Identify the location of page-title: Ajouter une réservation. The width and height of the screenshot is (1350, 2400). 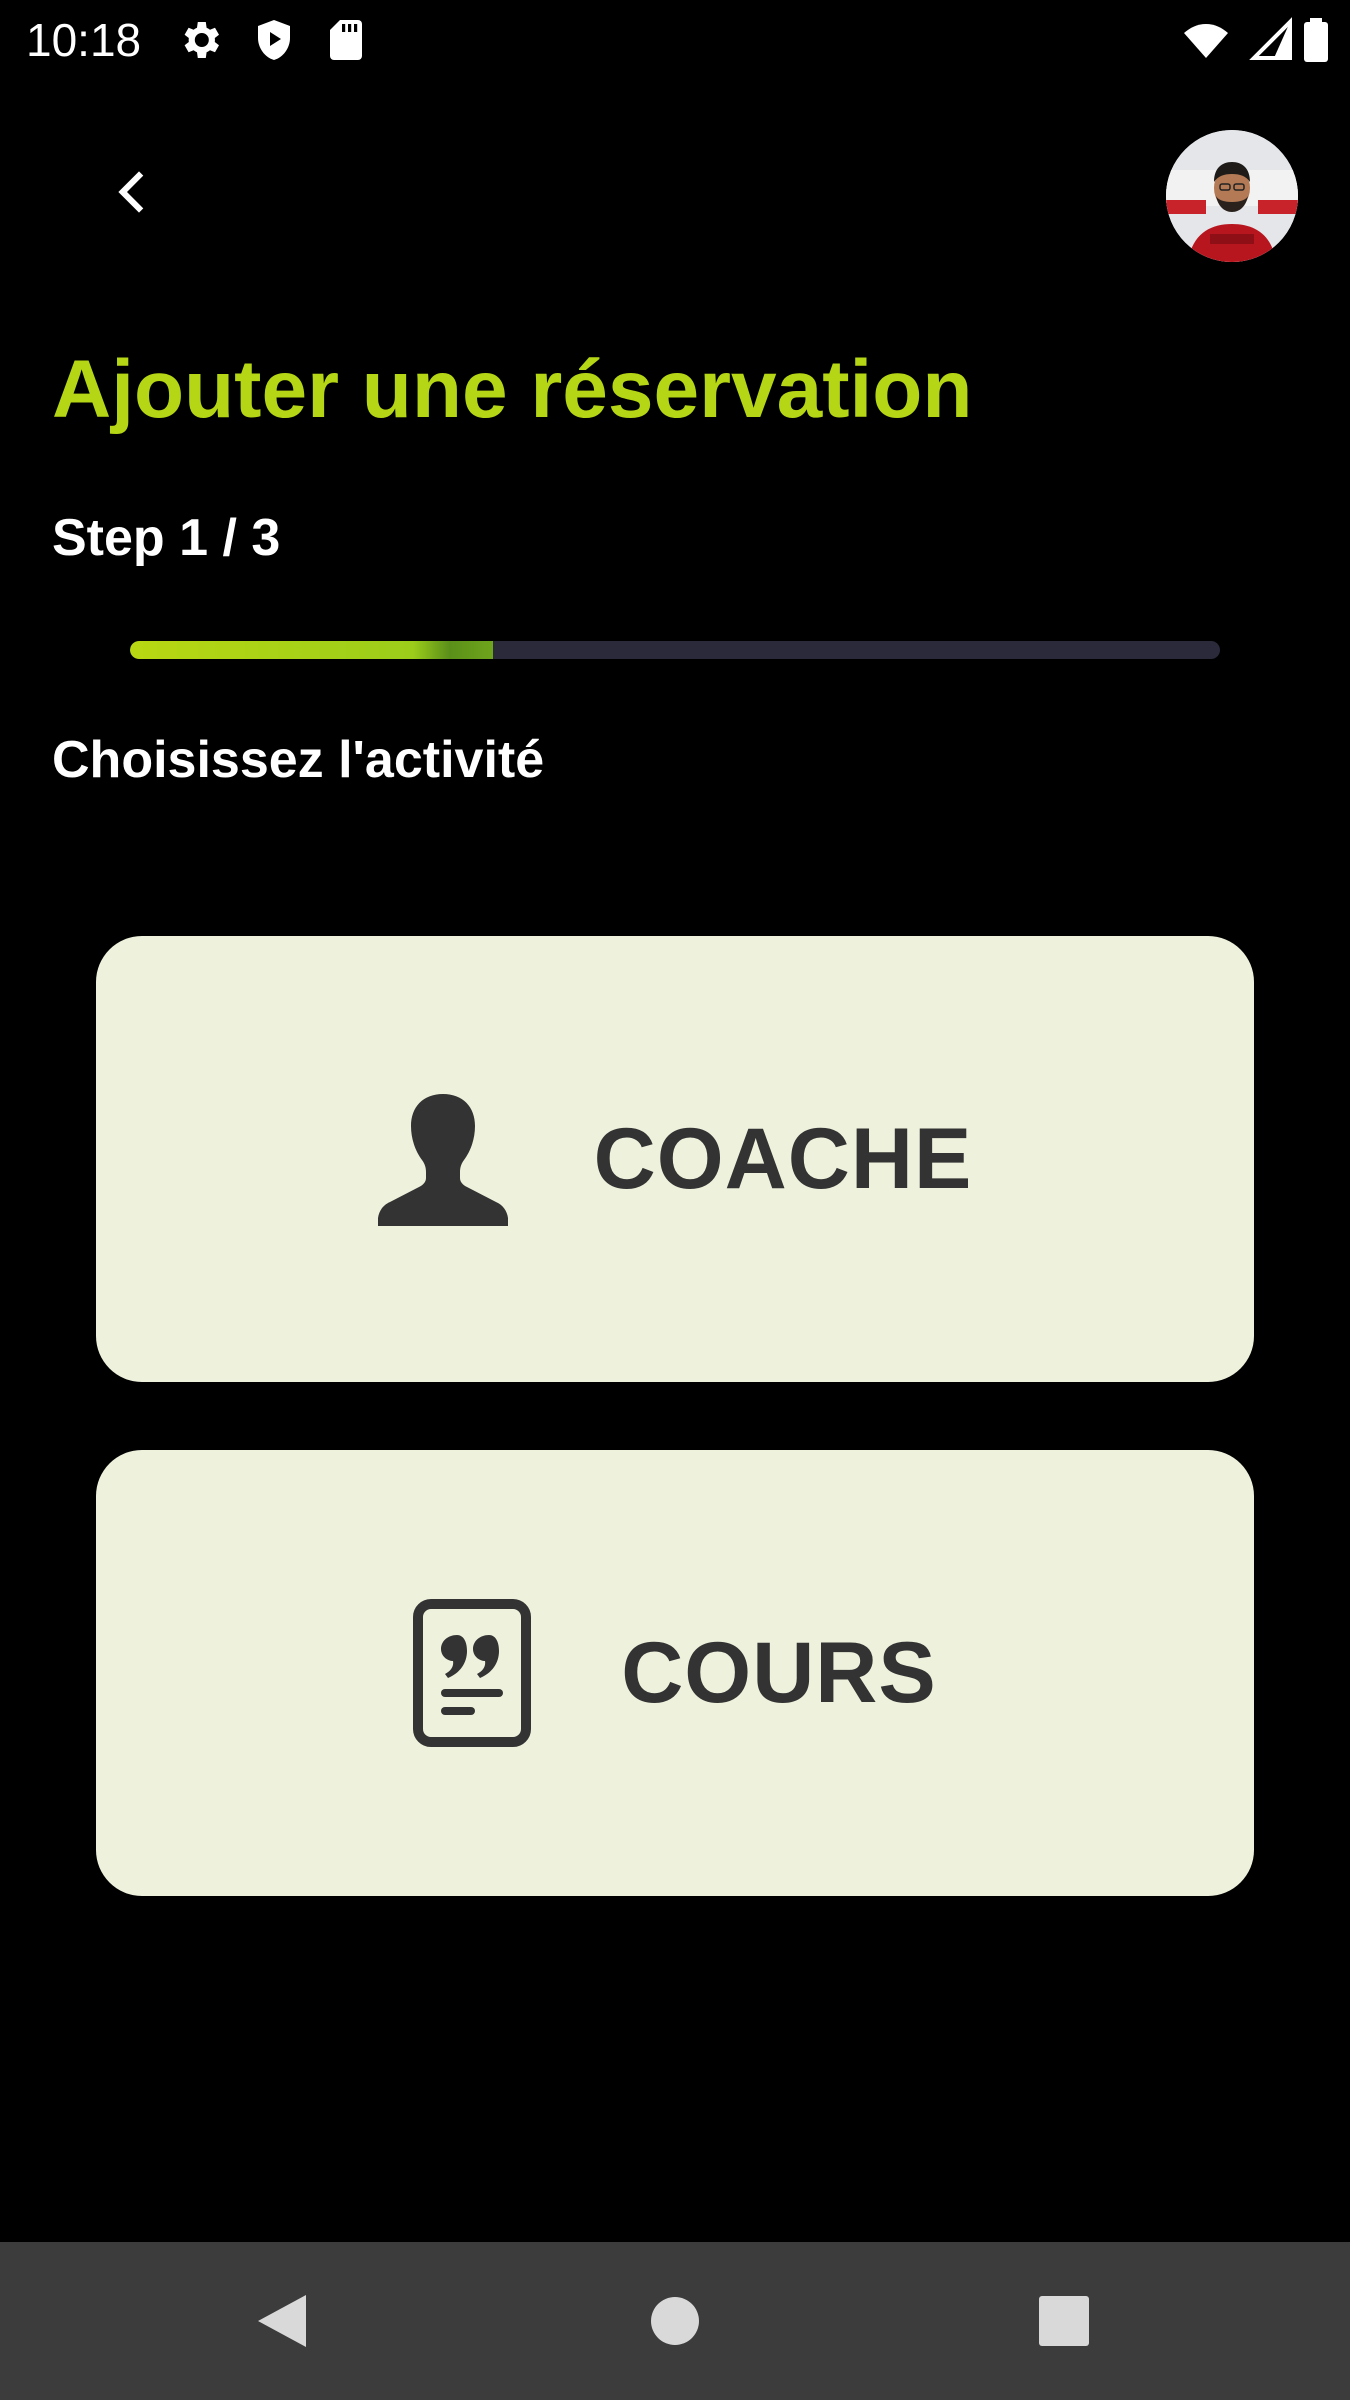
(512, 389).